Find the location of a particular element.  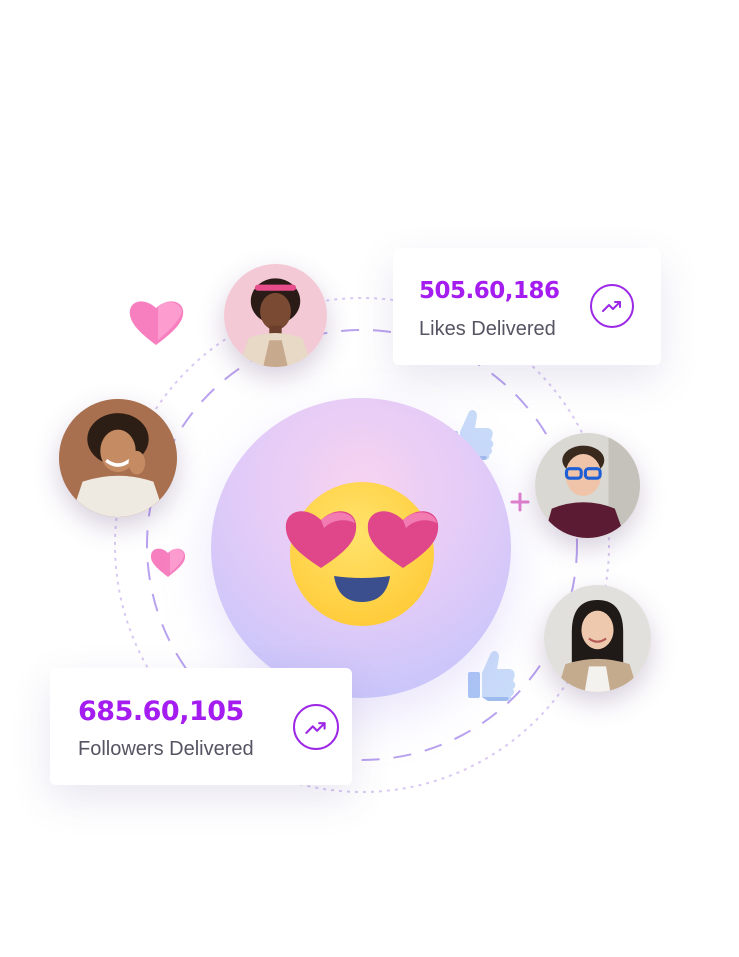

thumbs-up-icon is located at coordinates (492, 676).